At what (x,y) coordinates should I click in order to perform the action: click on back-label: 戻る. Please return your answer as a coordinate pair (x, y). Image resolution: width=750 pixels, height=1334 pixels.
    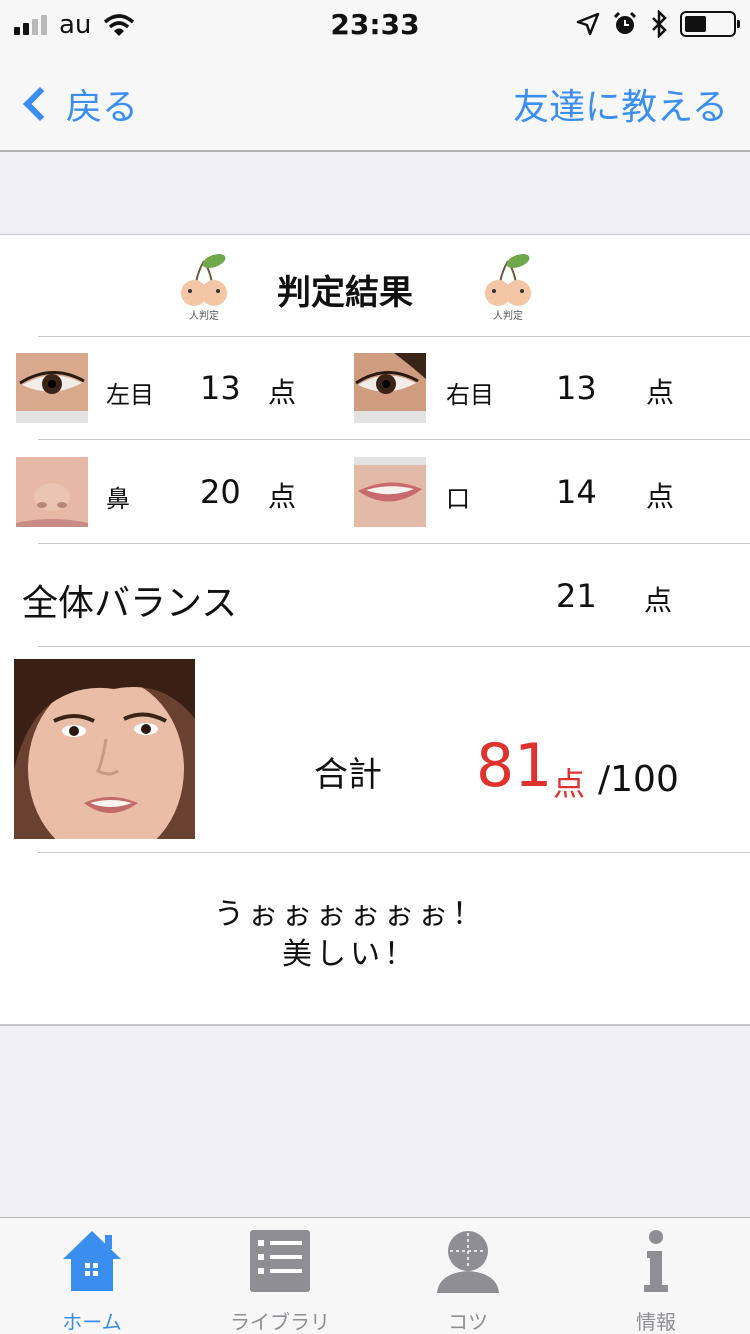
    Looking at the image, I should click on (102, 107).